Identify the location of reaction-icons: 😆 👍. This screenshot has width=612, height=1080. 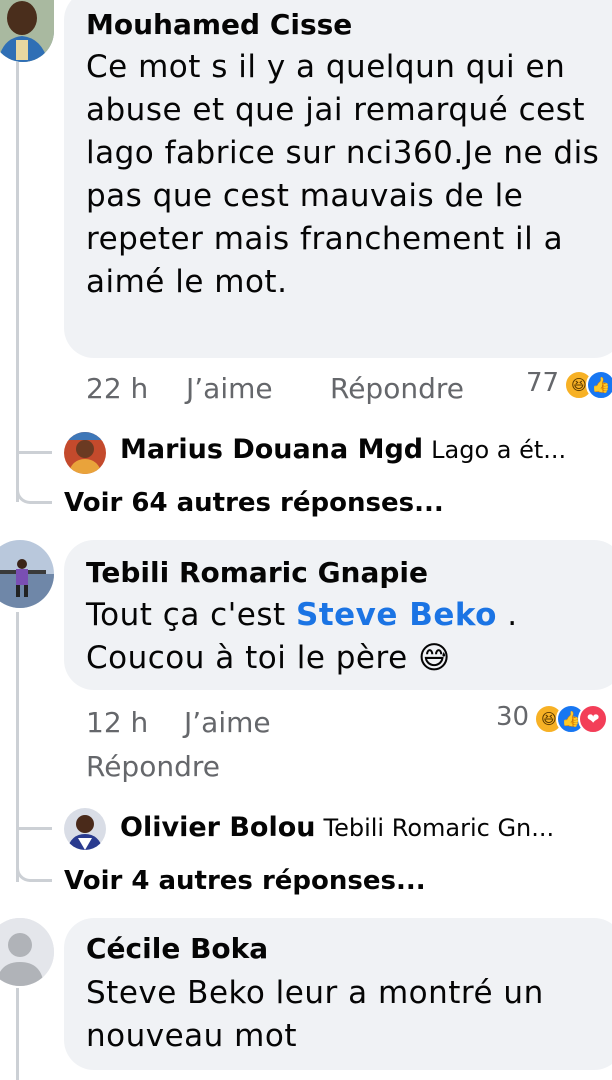
(588, 385).